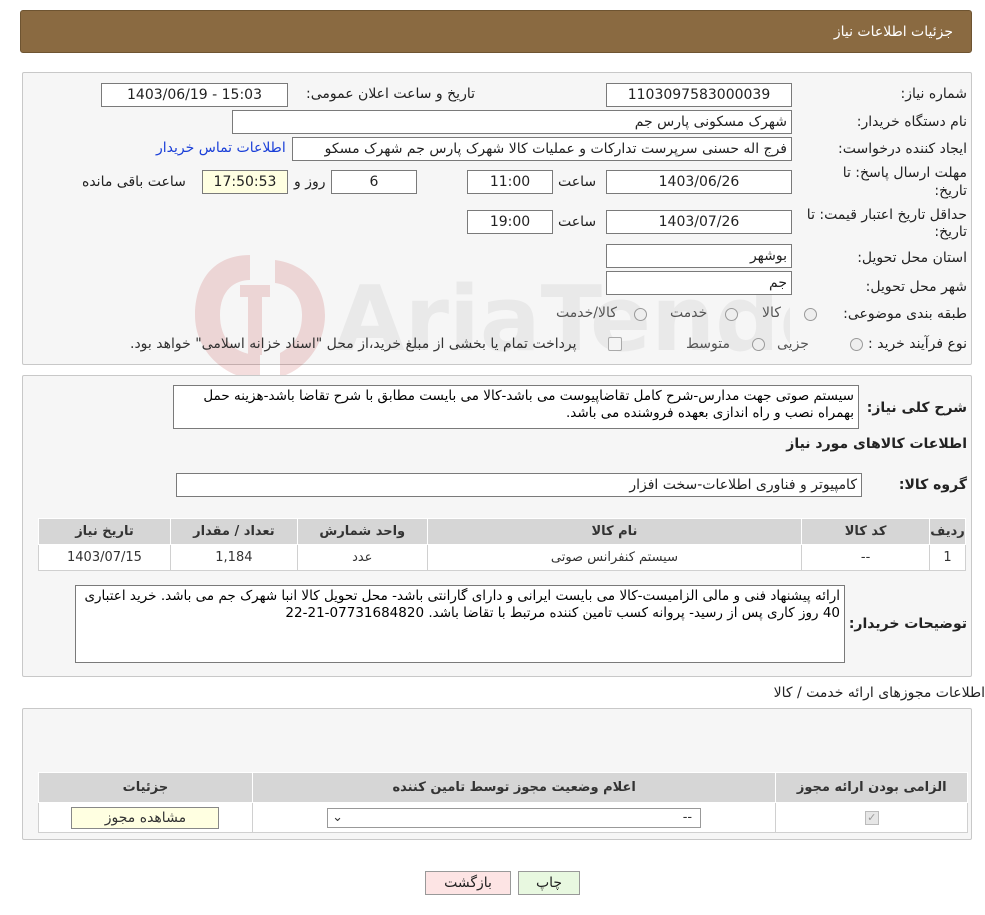  Describe the element at coordinates (496, 31) in the screenshot. I see `page-header: جزئیات اطلاعات نیاز` at that location.